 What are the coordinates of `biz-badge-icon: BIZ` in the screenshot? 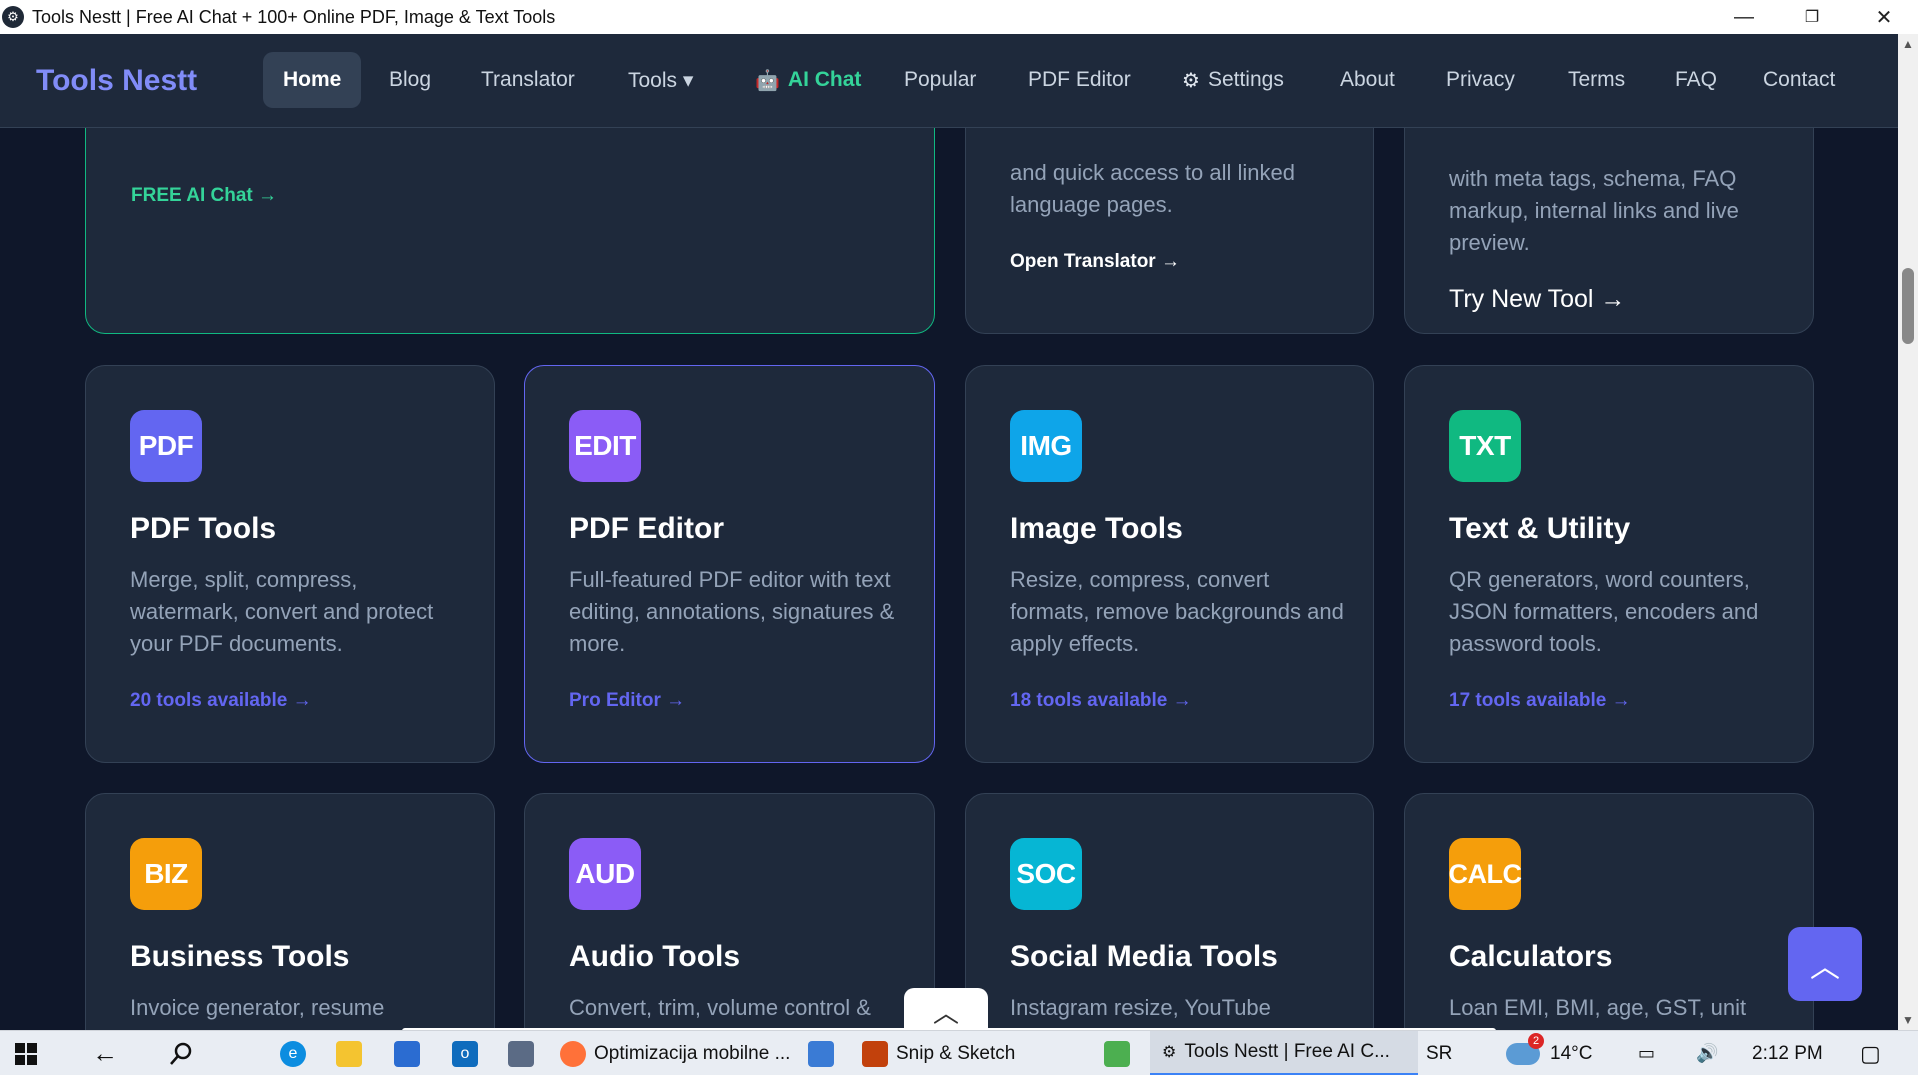 It's located at (166, 874).